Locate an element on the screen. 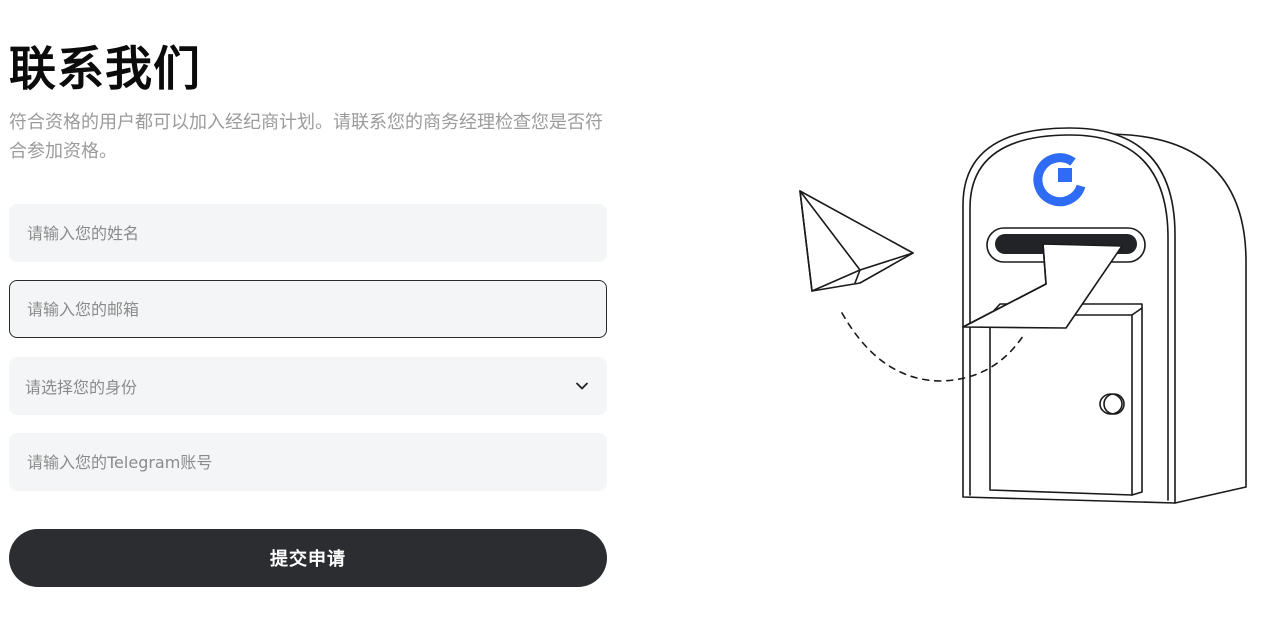 The image size is (1280, 638). email-field is located at coordinates (308, 309).